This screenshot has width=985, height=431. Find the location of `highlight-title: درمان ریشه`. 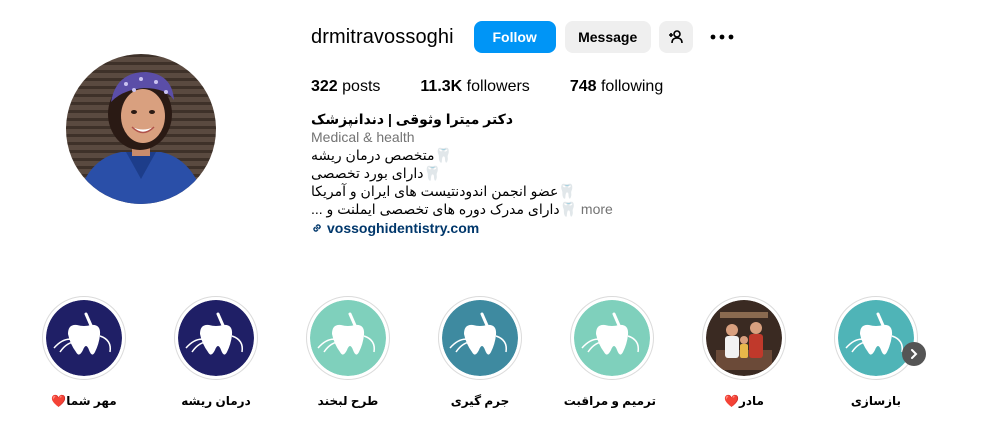

highlight-title: درمان ریشه is located at coordinates (216, 401).